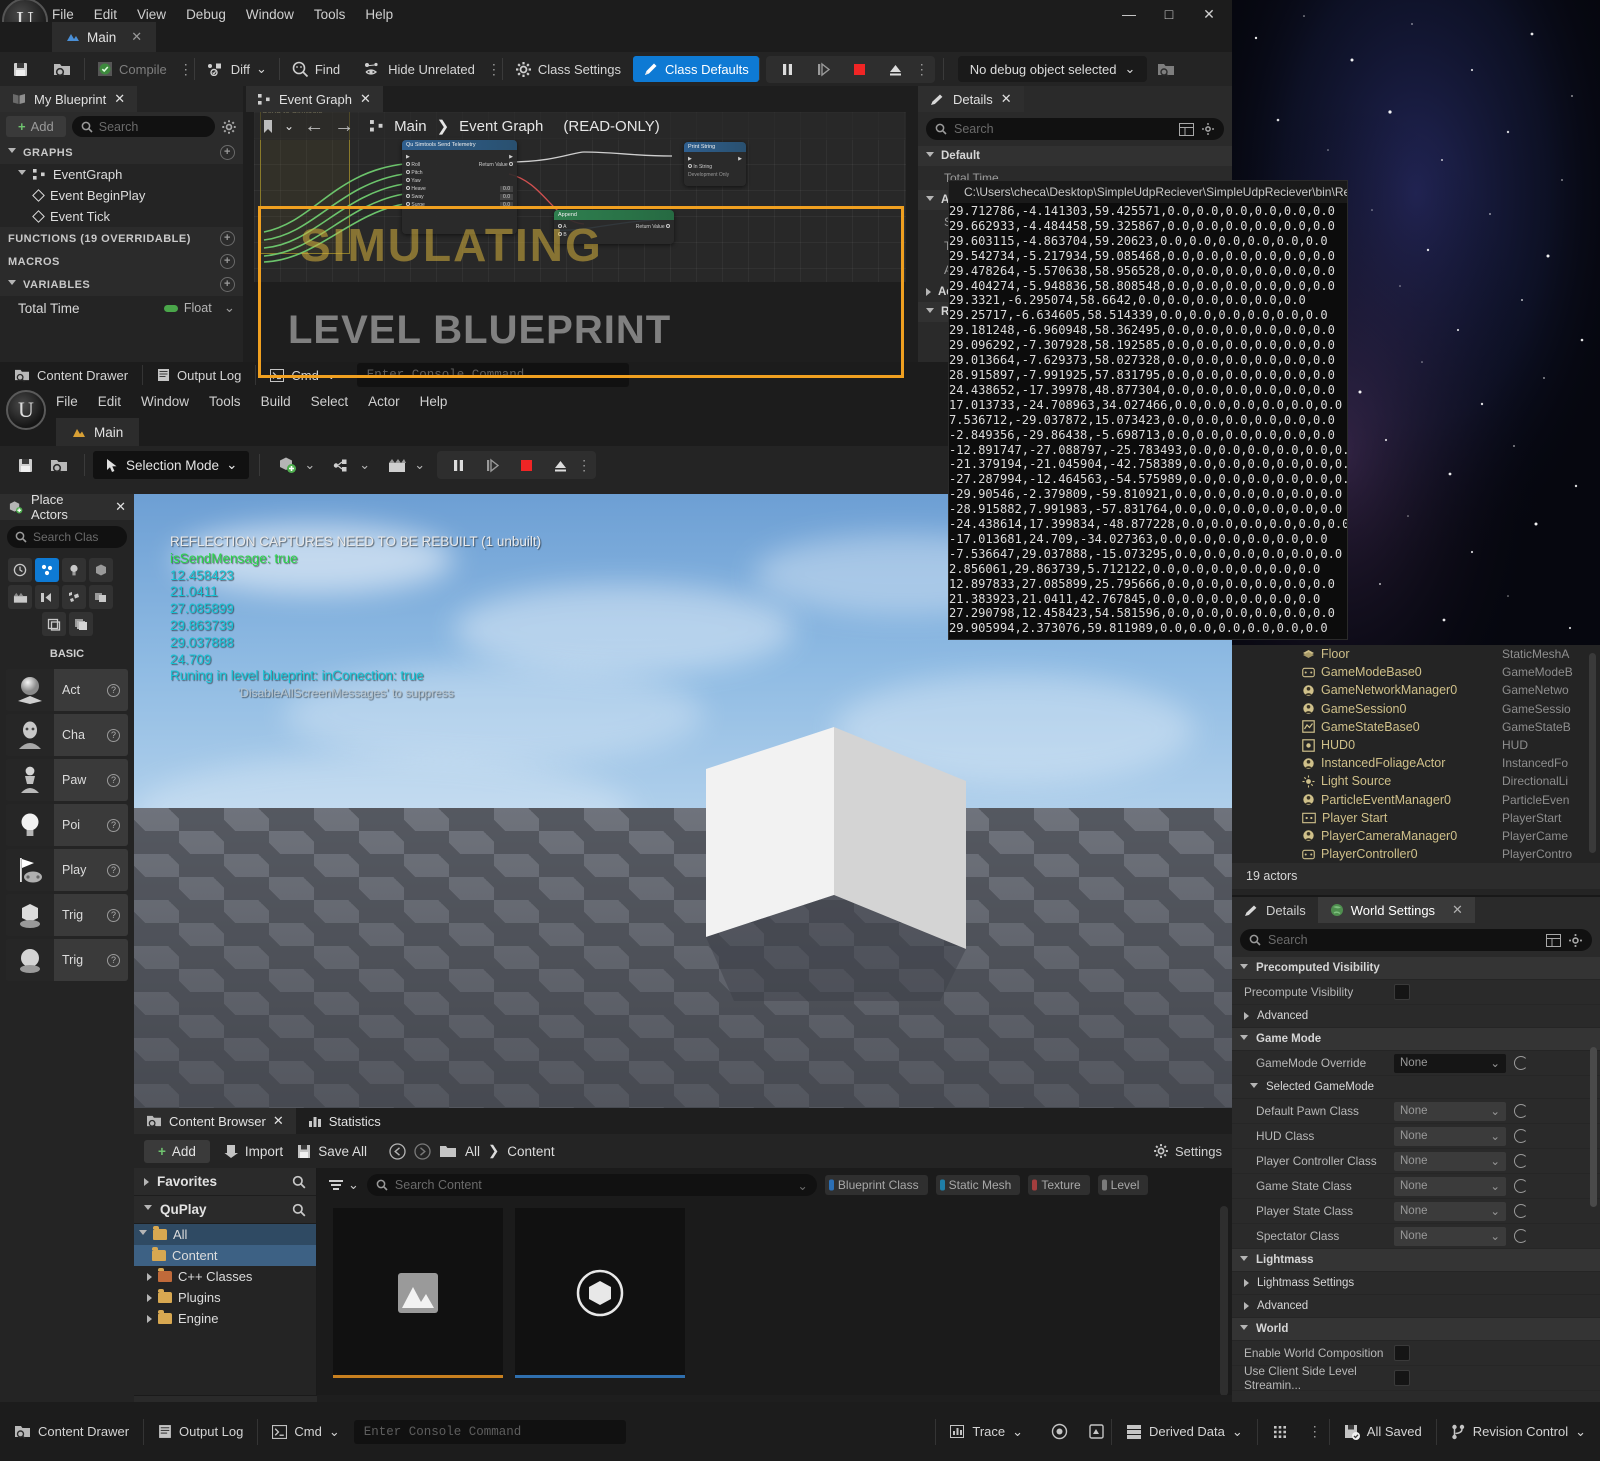 The width and height of the screenshot is (1600, 1461). I want to click on menu-view: View, so click(151, 14).